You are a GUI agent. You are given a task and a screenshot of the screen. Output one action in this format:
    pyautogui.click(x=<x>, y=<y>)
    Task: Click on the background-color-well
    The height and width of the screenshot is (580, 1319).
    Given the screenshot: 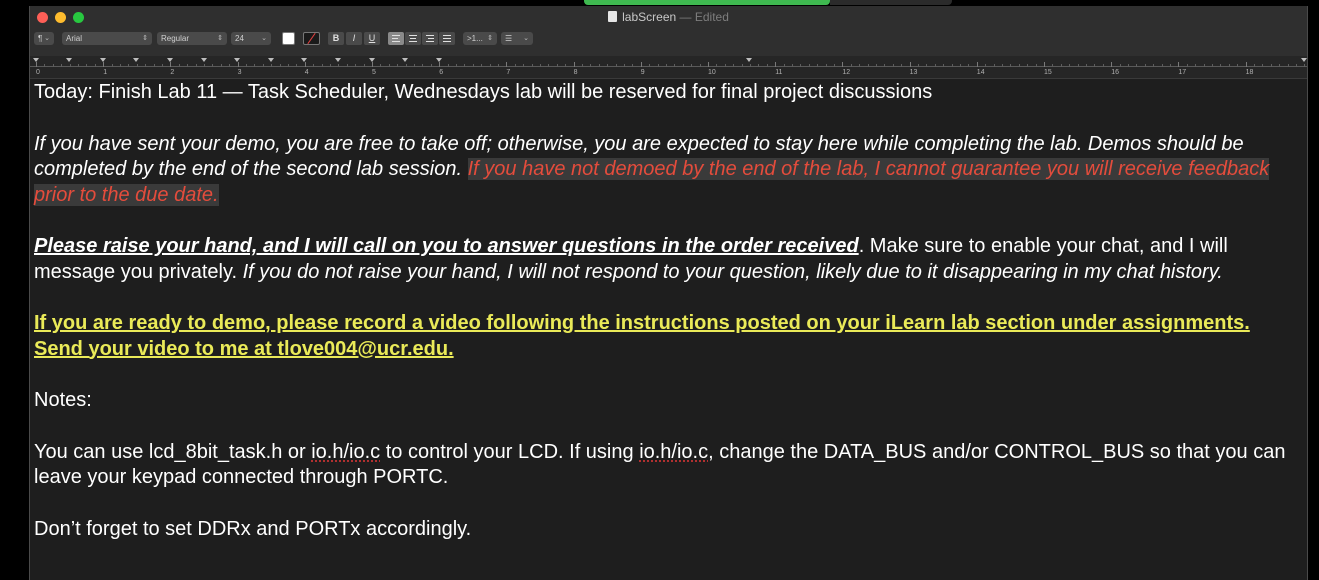 What is the action you would take?
    pyautogui.click(x=311, y=38)
    